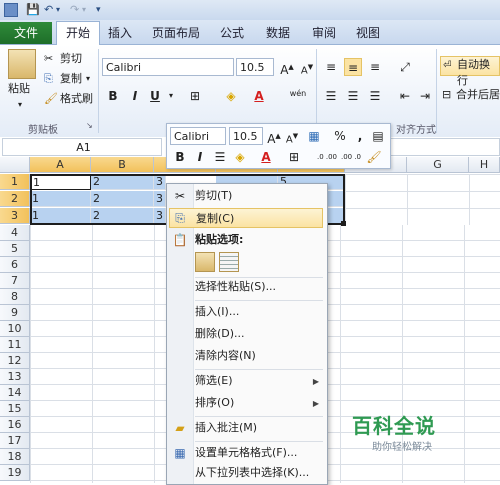 Image resolution: width=500 pixels, height=485 pixels. What do you see at coordinates (259, 381) in the screenshot?
I see `menu-item-filter: 筛选(E)` at bounding box center [259, 381].